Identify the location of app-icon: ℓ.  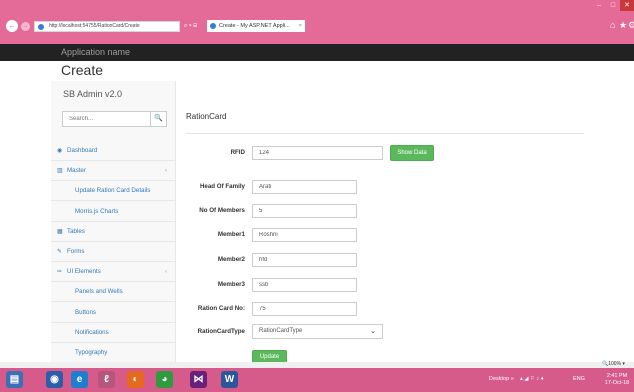
(106, 379).